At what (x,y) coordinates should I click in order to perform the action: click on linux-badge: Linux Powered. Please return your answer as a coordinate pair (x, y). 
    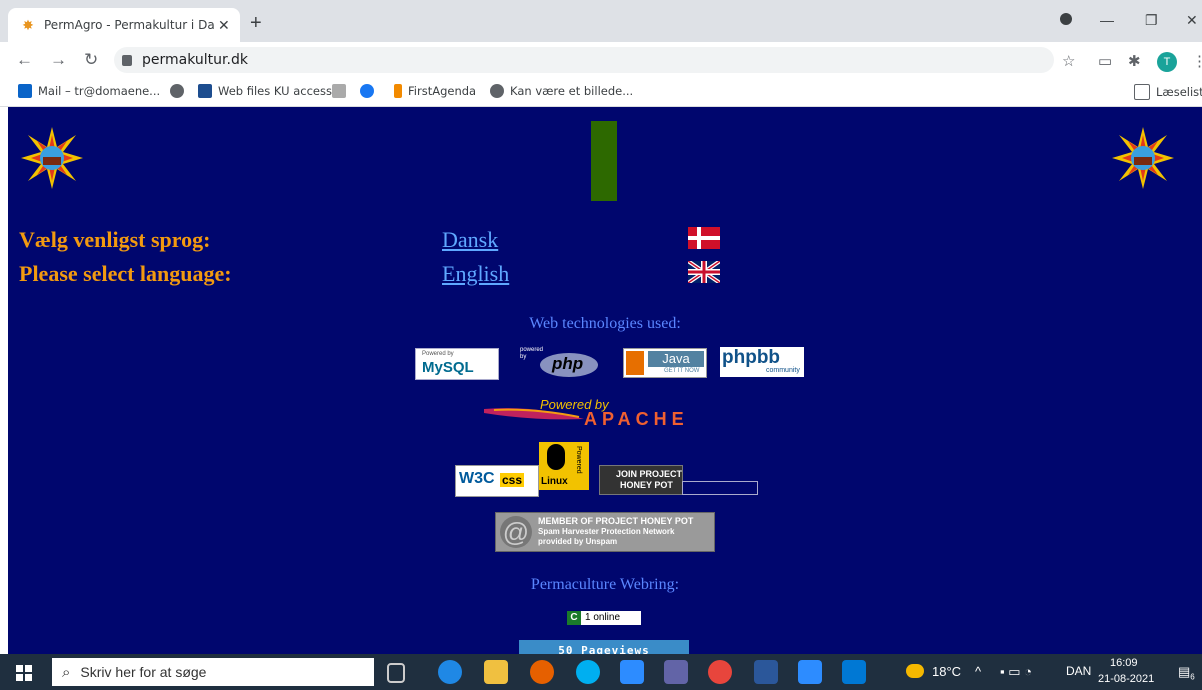
    Looking at the image, I should click on (564, 466).